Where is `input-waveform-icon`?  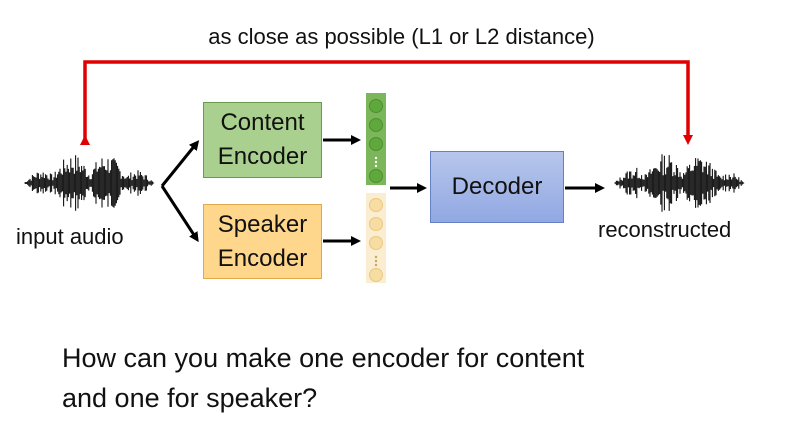 input-waveform-icon is located at coordinates (89, 183).